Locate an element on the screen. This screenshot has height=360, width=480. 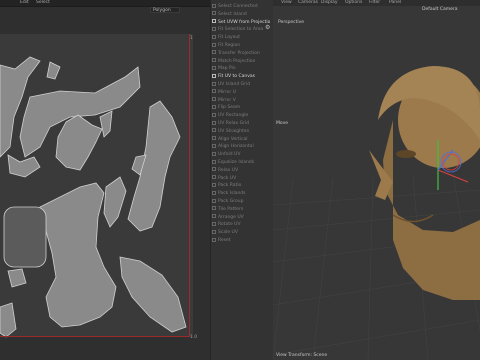
uv-command-item: Mirror V is located at coordinates (241, 100).